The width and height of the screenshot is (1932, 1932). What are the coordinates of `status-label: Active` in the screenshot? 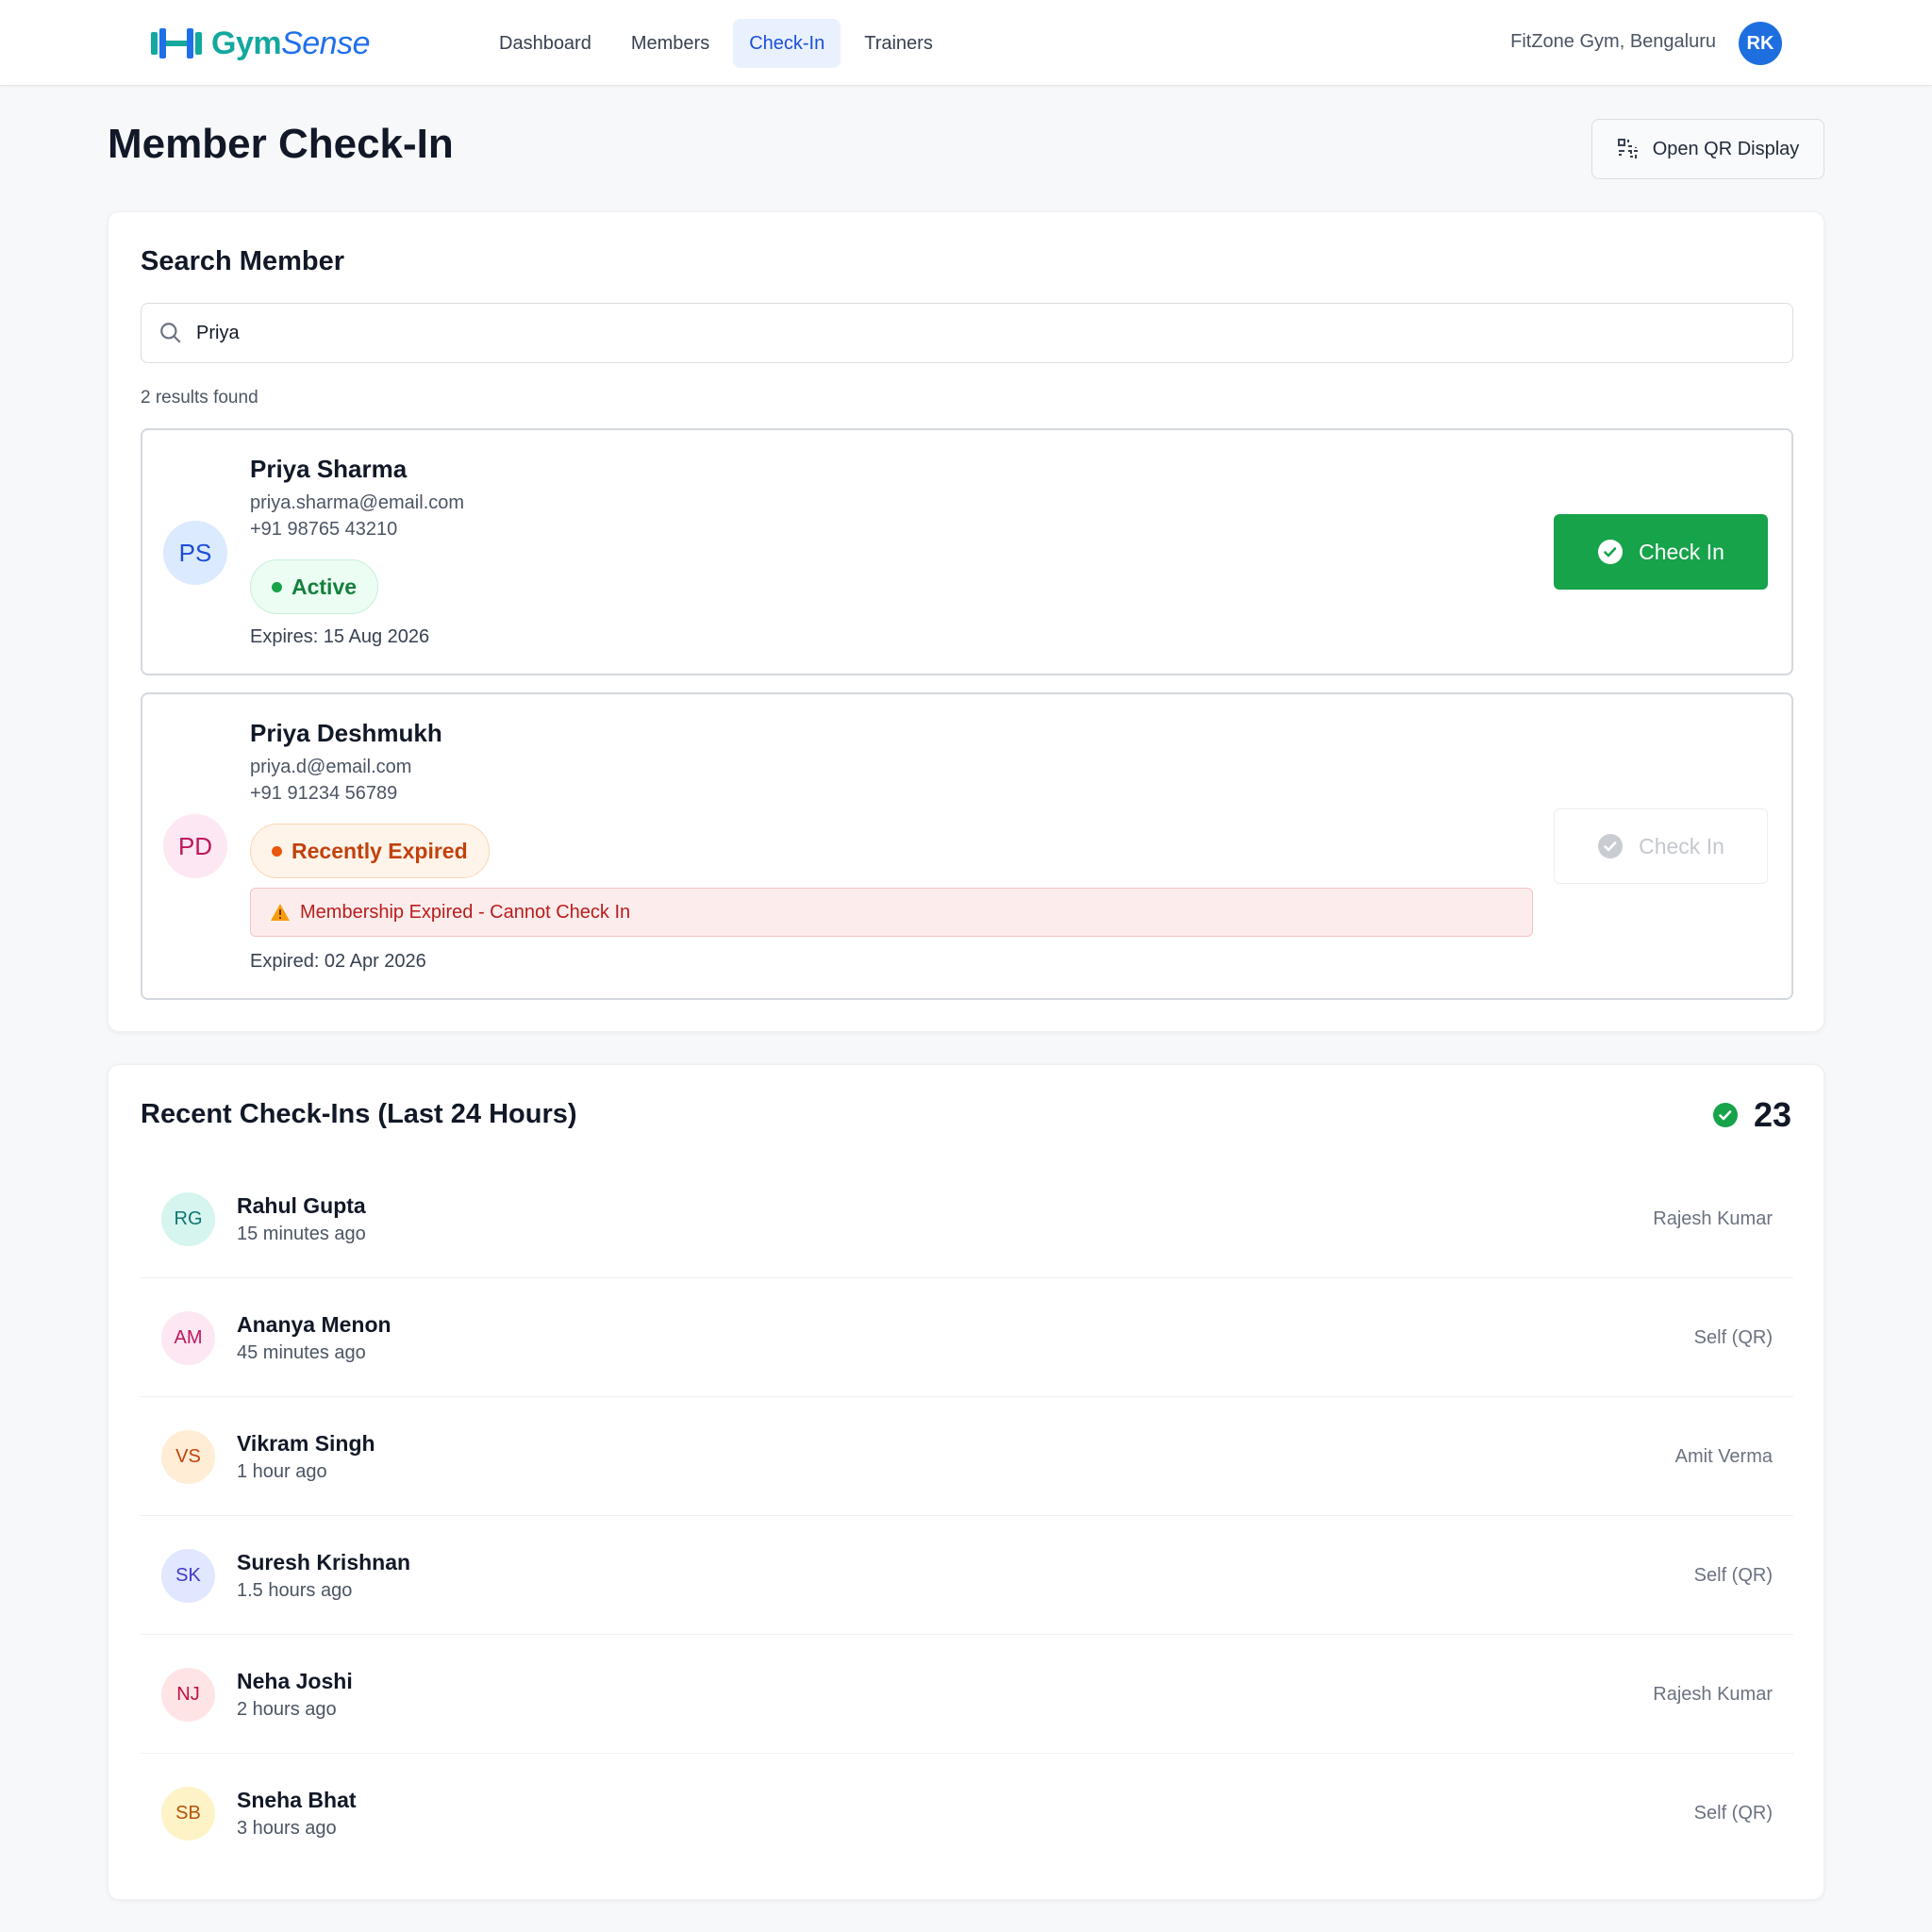 It's located at (325, 587).